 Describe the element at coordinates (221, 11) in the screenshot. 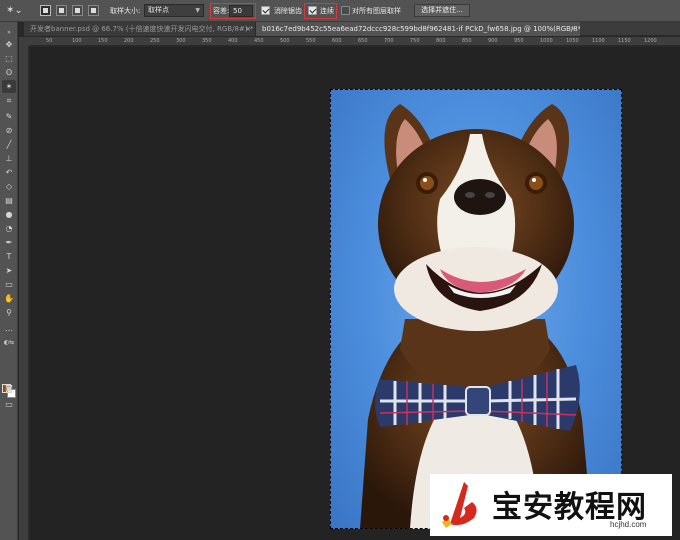

I see `tolerance-label: 容差:` at that location.